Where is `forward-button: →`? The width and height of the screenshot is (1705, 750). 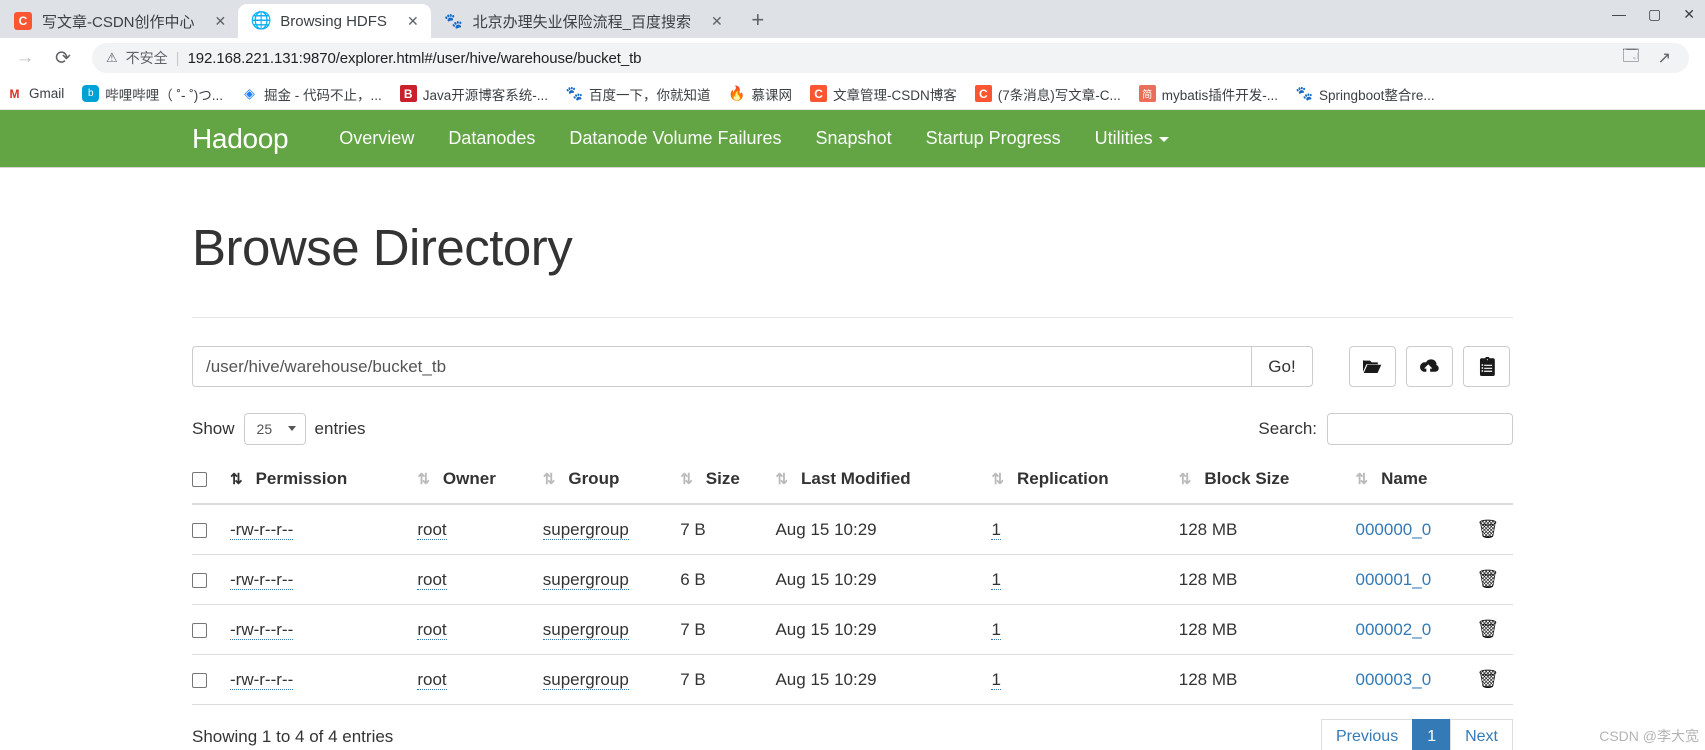
forward-button: → is located at coordinates (25, 58).